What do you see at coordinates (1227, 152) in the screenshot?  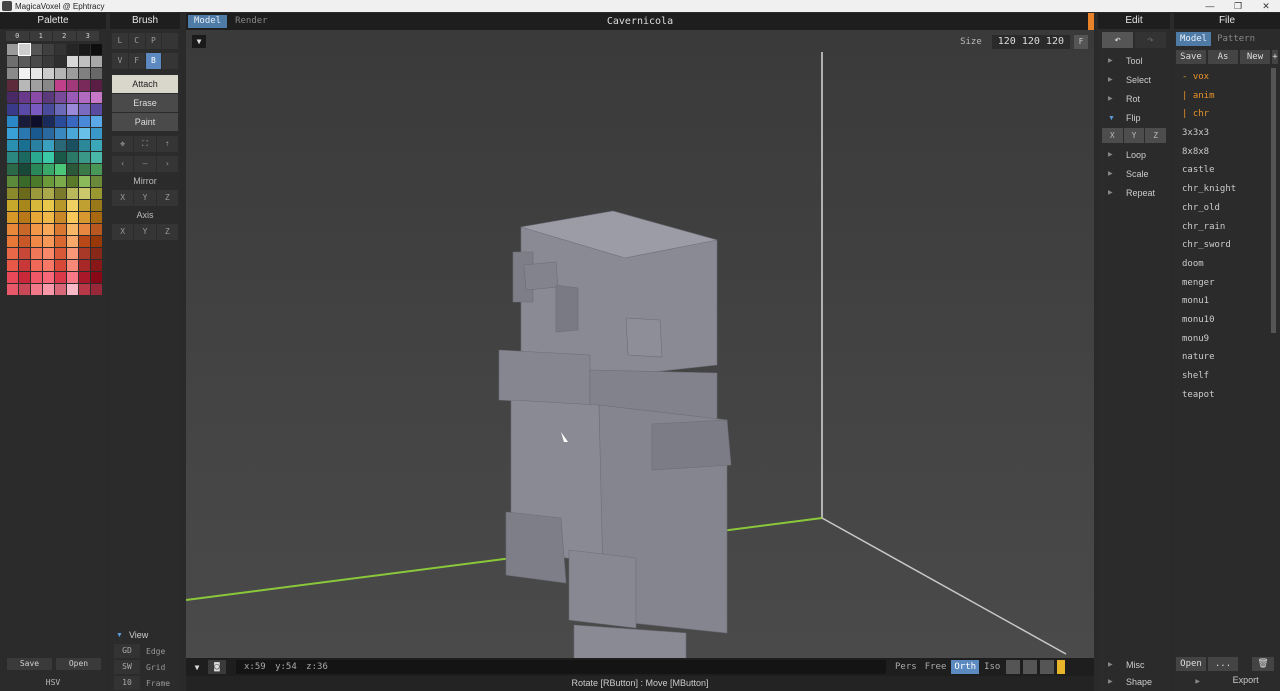 I see `file-item: 8x8x8` at bounding box center [1227, 152].